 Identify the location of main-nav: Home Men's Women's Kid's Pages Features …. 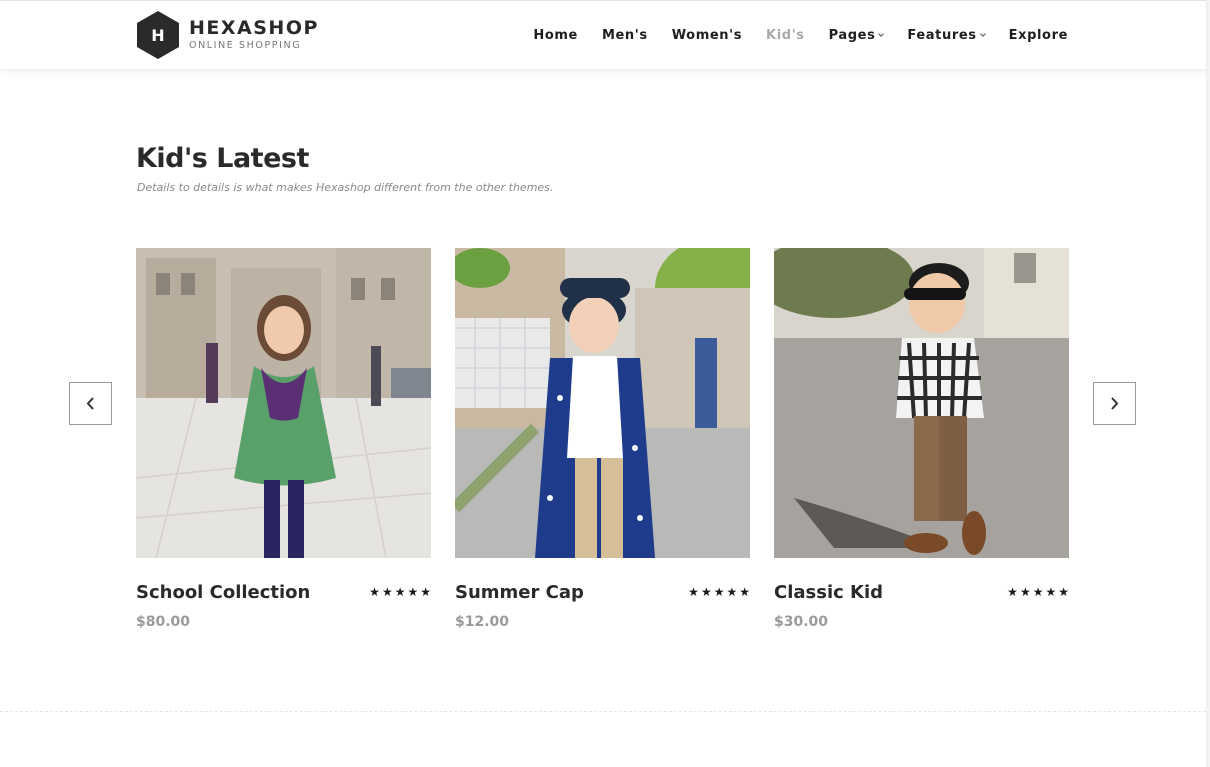
(788, 35).